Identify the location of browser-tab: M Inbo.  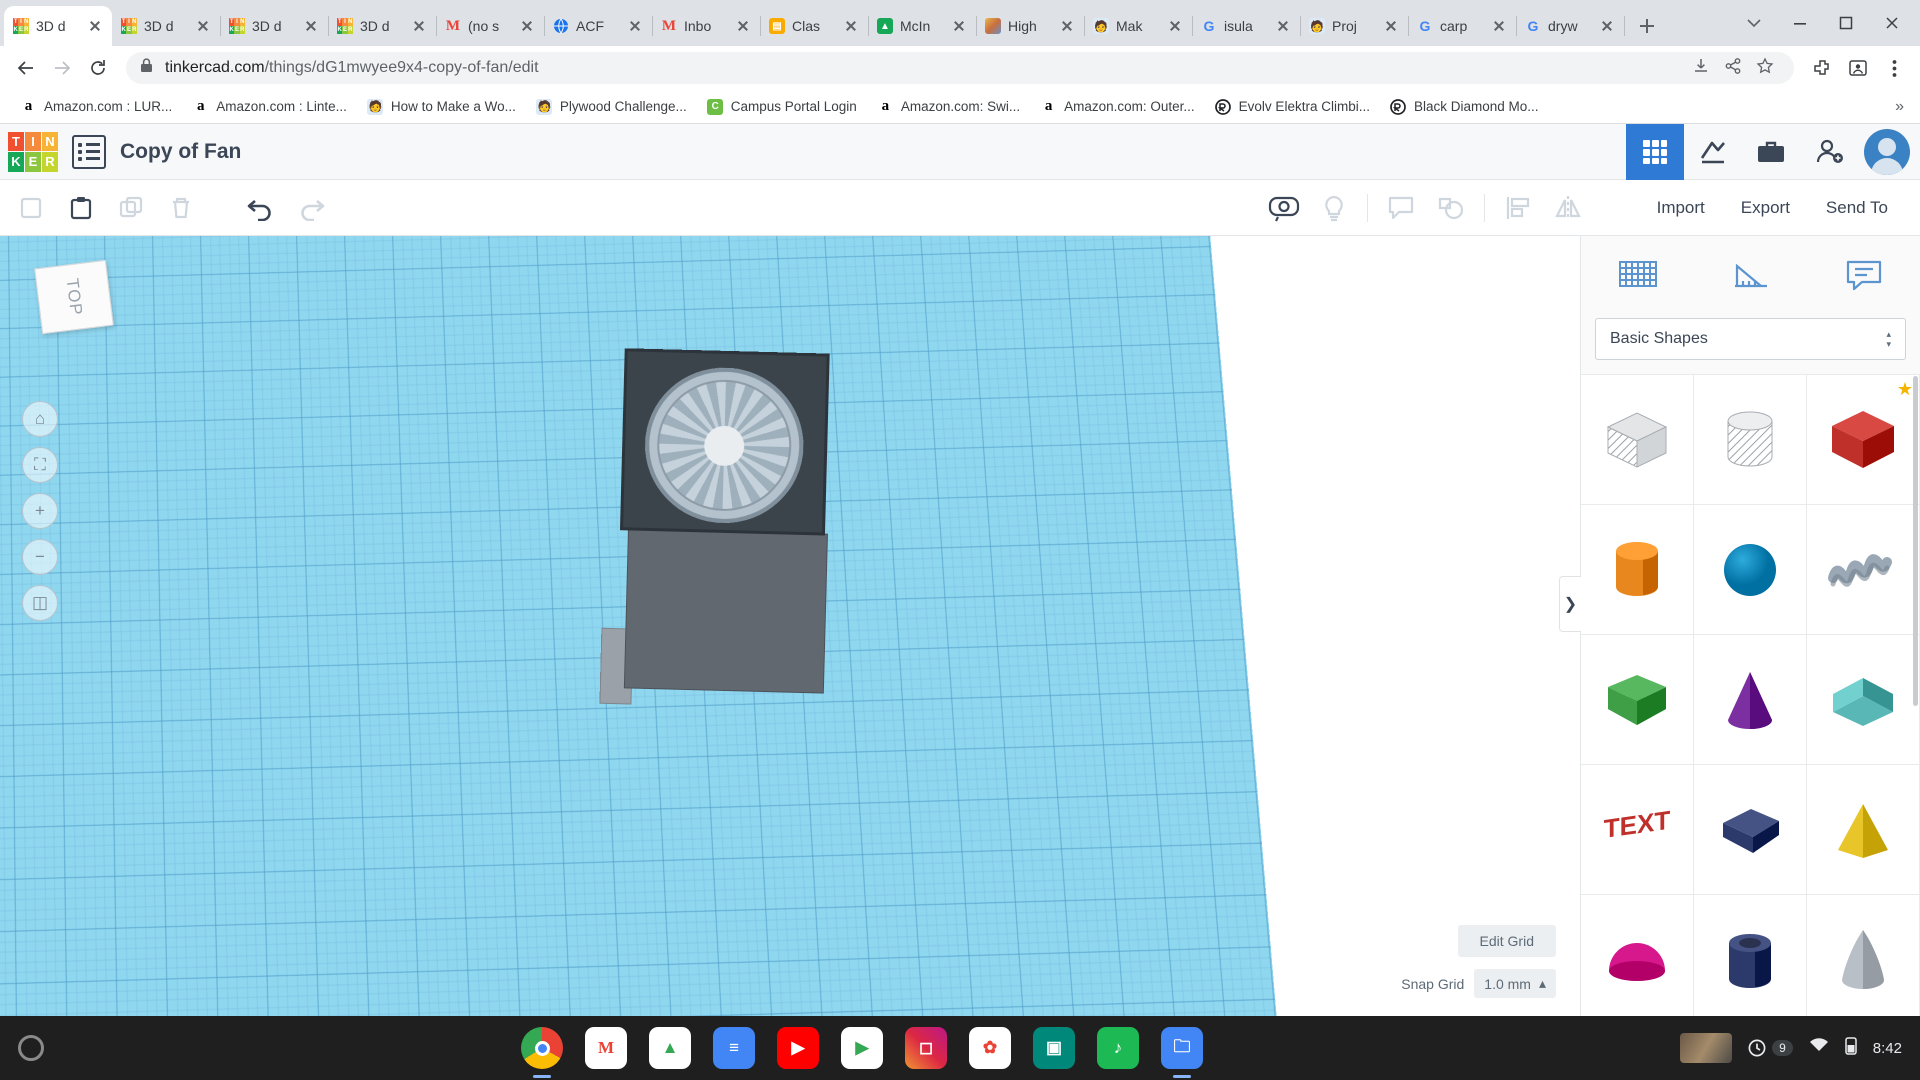
(706, 26).